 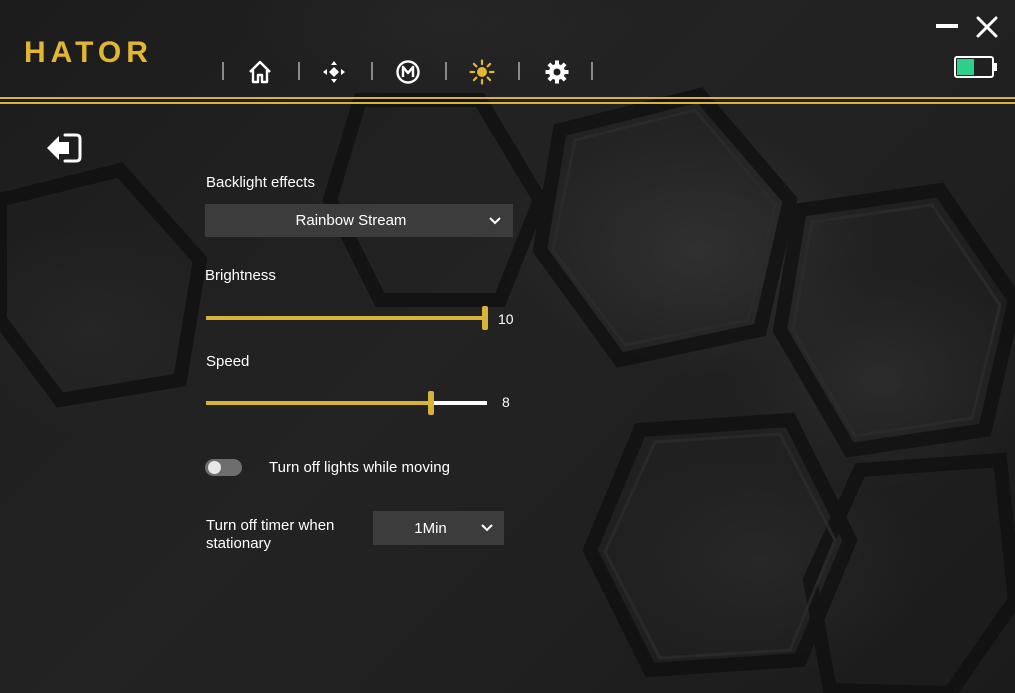 What do you see at coordinates (485, 318) in the screenshot?
I see `brightness-thumb` at bounding box center [485, 318].